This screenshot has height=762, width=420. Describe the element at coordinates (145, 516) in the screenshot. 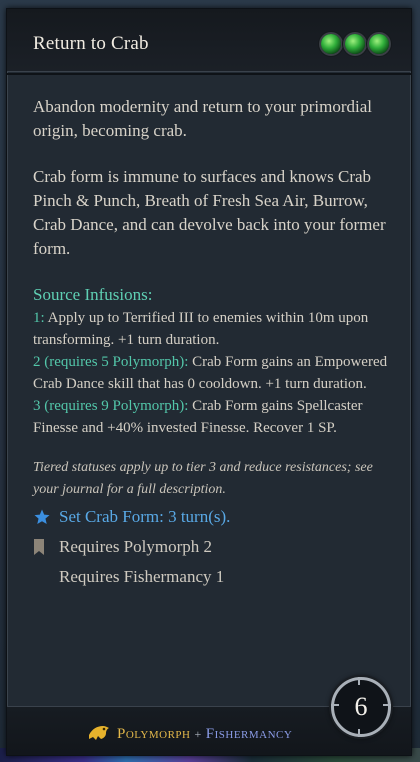

I see `effect-text: Set Crab Form: 3 turn(s).` at that location.